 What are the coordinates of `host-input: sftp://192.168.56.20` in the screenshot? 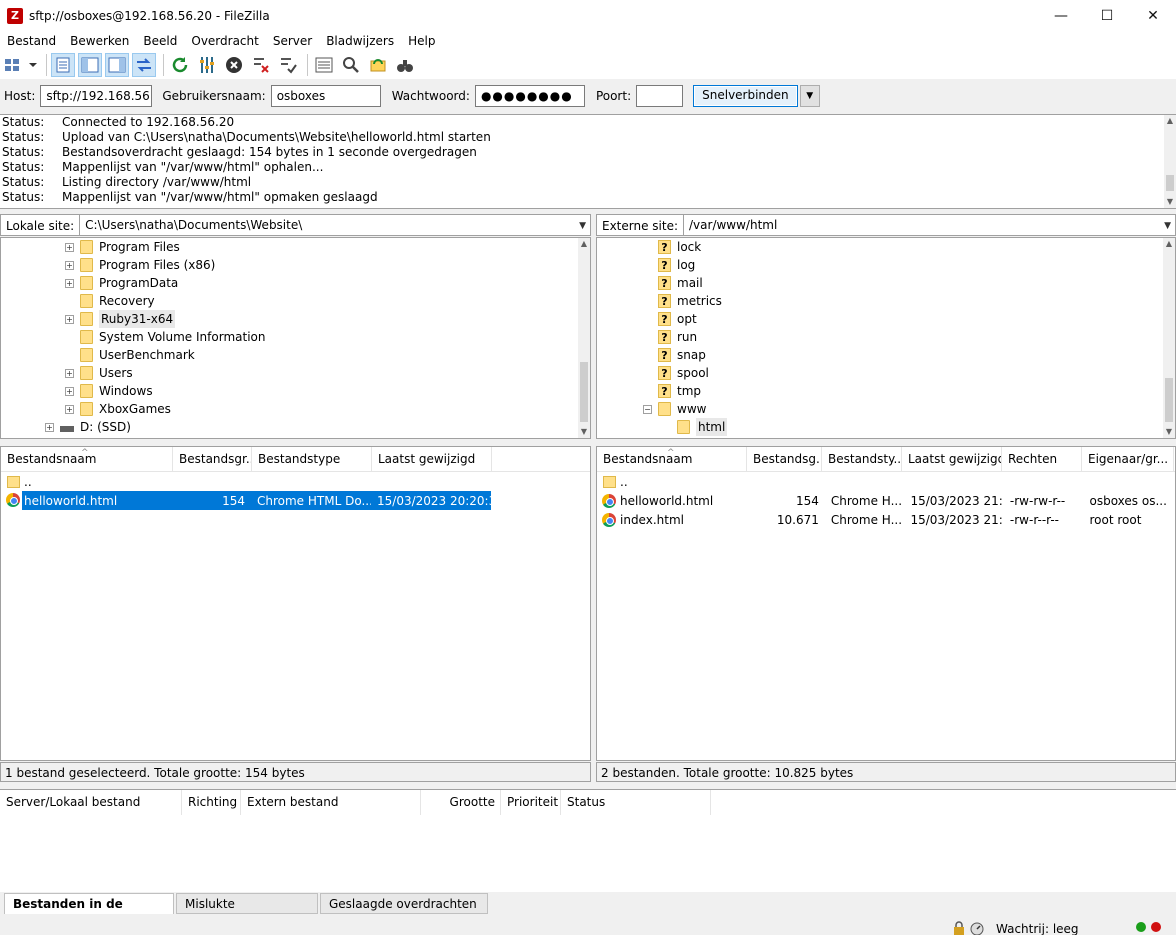 It's located at (96, 96).